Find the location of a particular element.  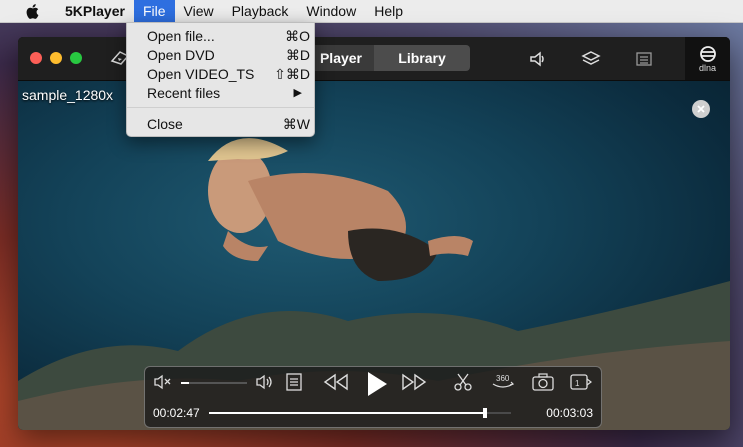

volume-level is located at coordinates (185, 383).